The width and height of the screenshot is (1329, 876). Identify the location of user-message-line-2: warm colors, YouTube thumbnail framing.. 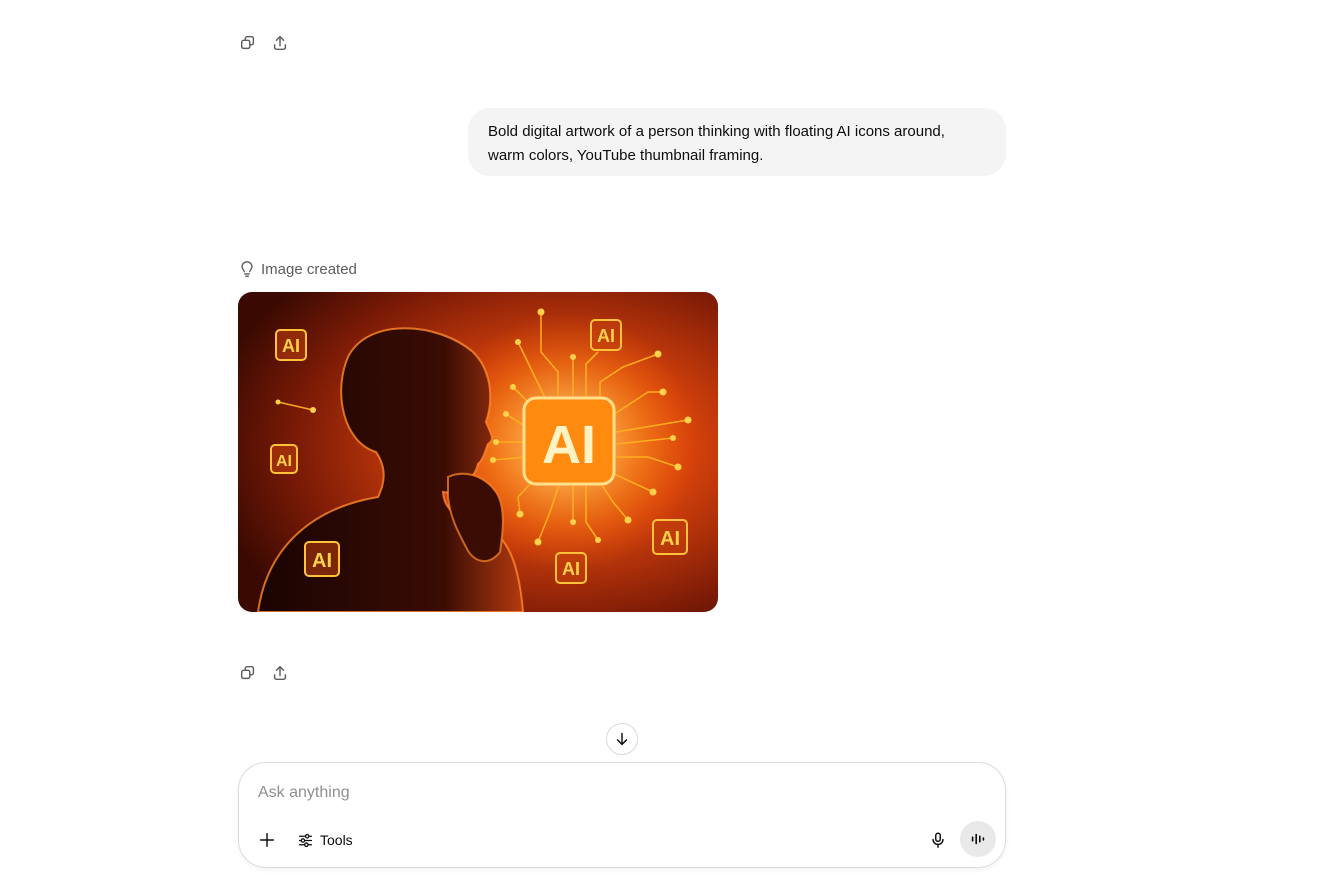
(626, 155).